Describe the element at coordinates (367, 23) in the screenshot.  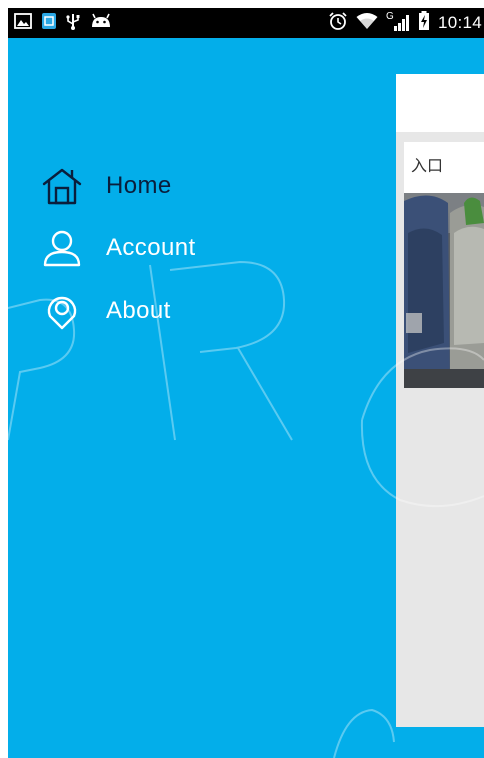
I see `wifi-icon` at that location.